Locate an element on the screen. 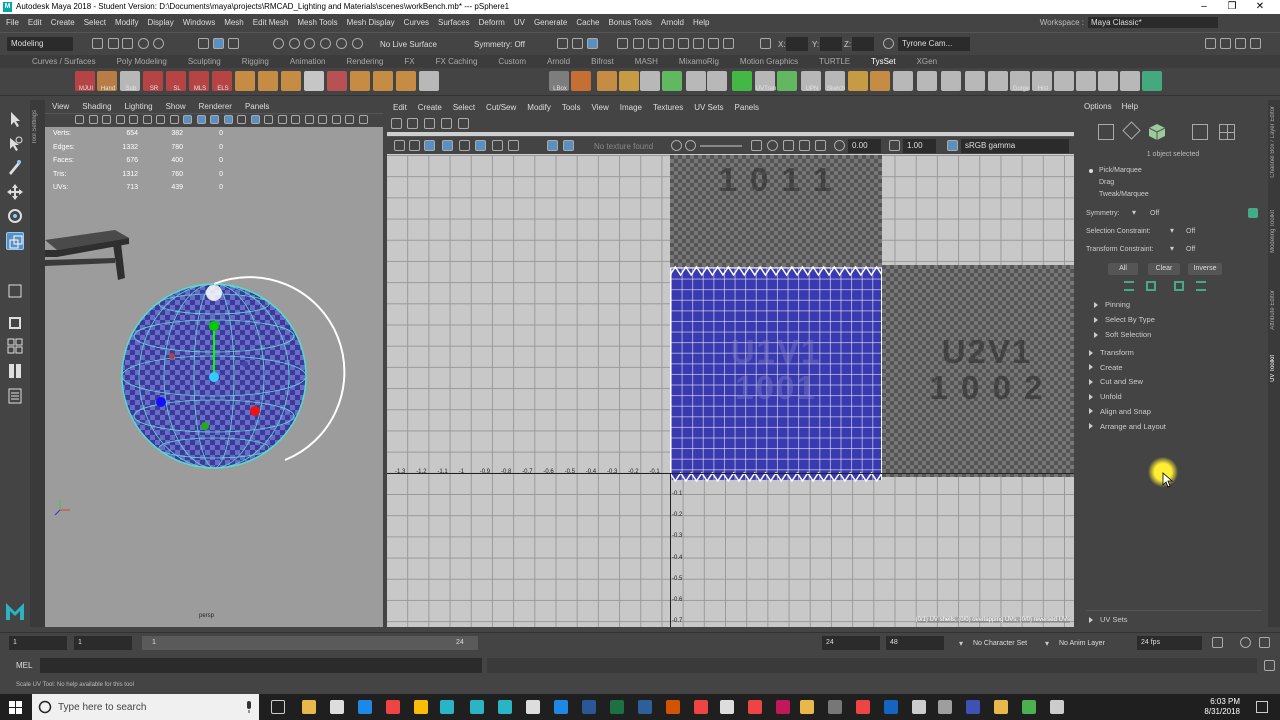 This screenshot has height=720, width=1280. shelf-tab-turtle: TURTLE is located at coordinates (834, 61).